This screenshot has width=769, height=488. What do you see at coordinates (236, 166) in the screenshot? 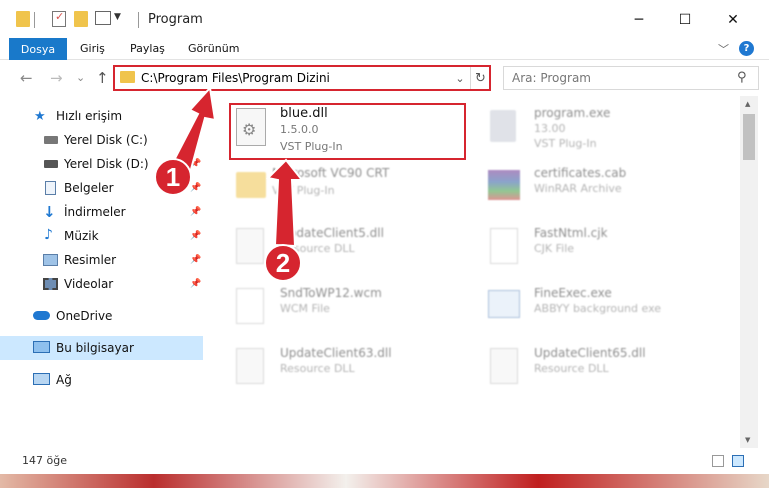
I see `annotation-arrows` at bounding box center [236, 166].